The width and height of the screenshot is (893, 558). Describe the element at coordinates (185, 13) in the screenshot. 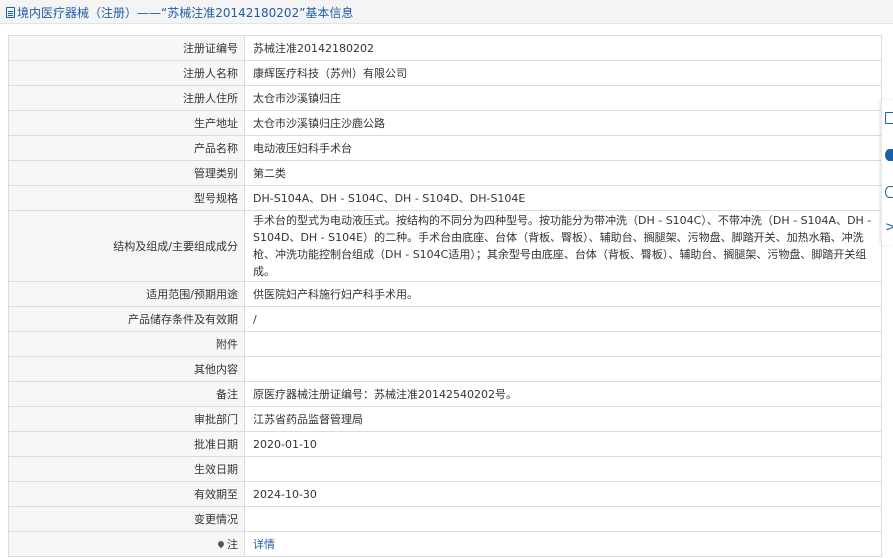

I see `page-title-text: 境内医疗器械（注册）——“苏械注准20142180202”基本信息` at that location.